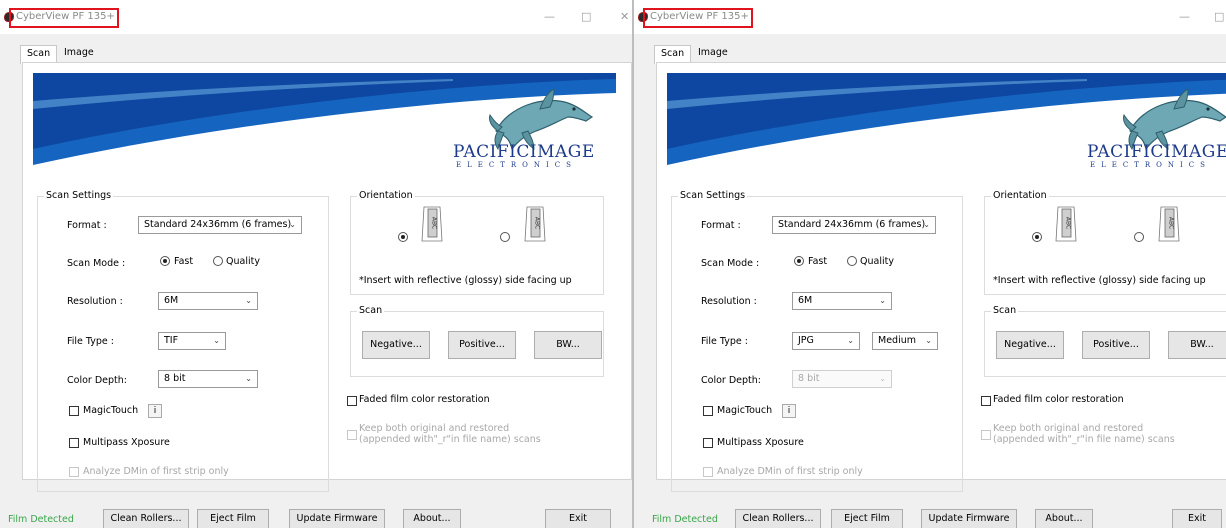 Image resolution: width=1226 pixels, height=528 pixels. I want to click on magictouch-label: MagicTouch, so click(111, 410).